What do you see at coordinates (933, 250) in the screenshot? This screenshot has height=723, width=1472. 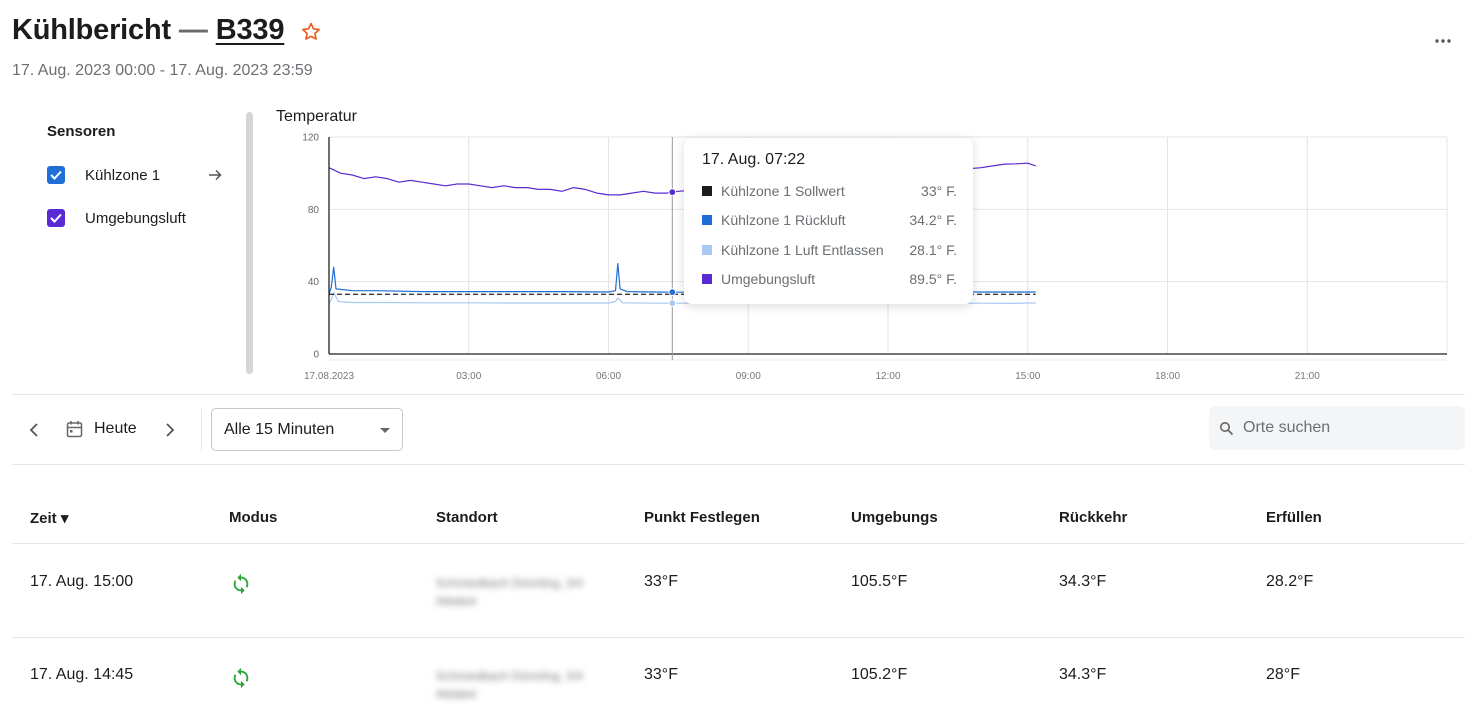 I see `tooltip-value: 28.1° F.` at bounding box center [933, 250].